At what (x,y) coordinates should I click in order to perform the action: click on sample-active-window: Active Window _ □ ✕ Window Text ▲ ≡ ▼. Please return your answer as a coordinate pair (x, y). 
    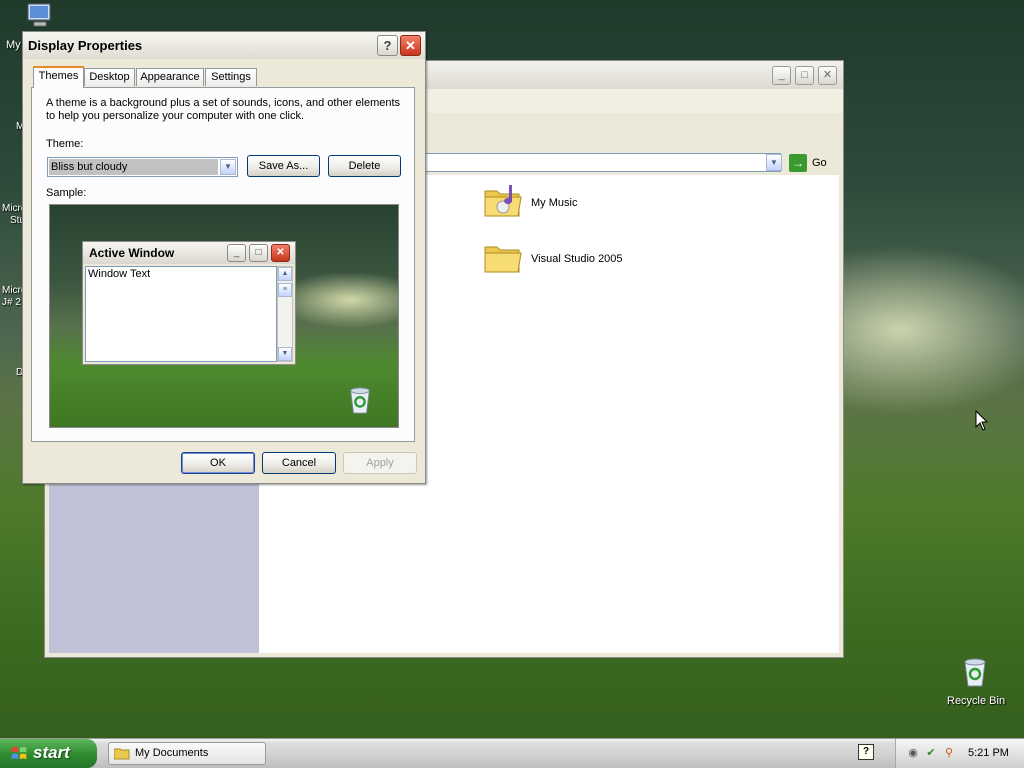
    Looking at the image, I should click on (189, 303).